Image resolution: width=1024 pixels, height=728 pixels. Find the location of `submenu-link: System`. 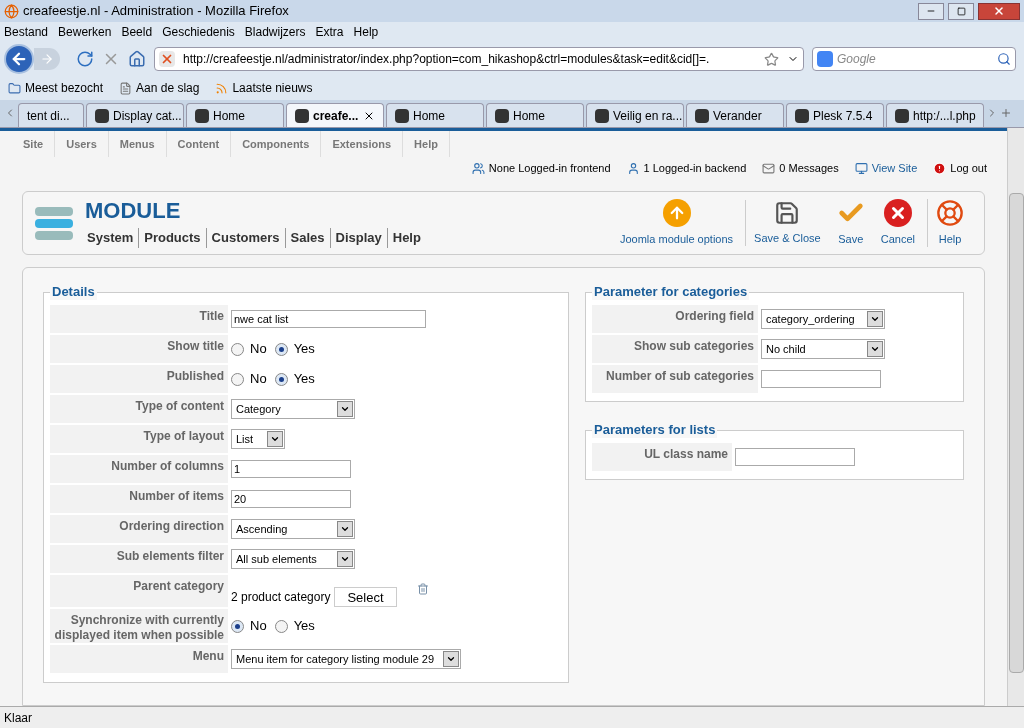

submenu-link: System is located at coordinates (112, 238).